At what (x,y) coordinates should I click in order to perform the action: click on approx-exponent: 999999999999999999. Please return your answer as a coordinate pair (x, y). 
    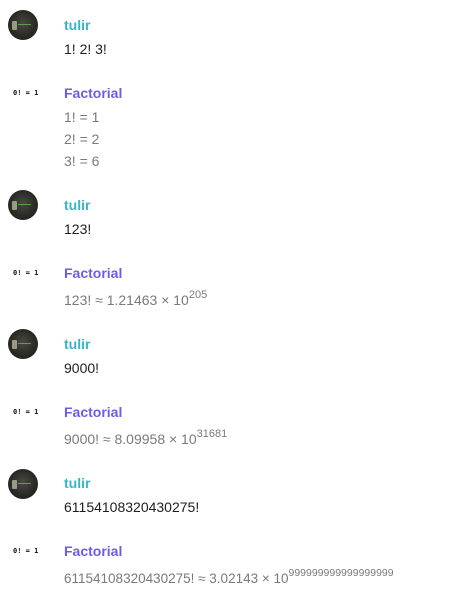
    Looking at the image, I should click on (341, 573).